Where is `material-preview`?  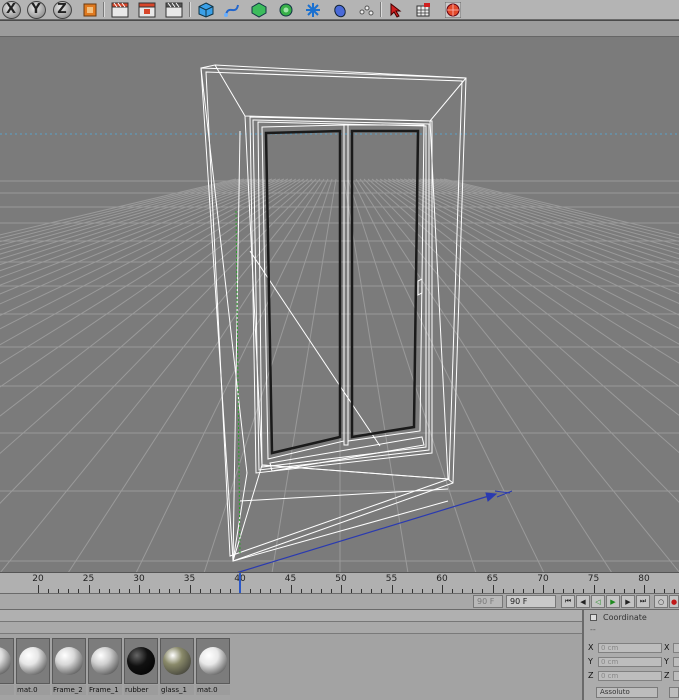 material-preview is located at coordinates (7, 661).